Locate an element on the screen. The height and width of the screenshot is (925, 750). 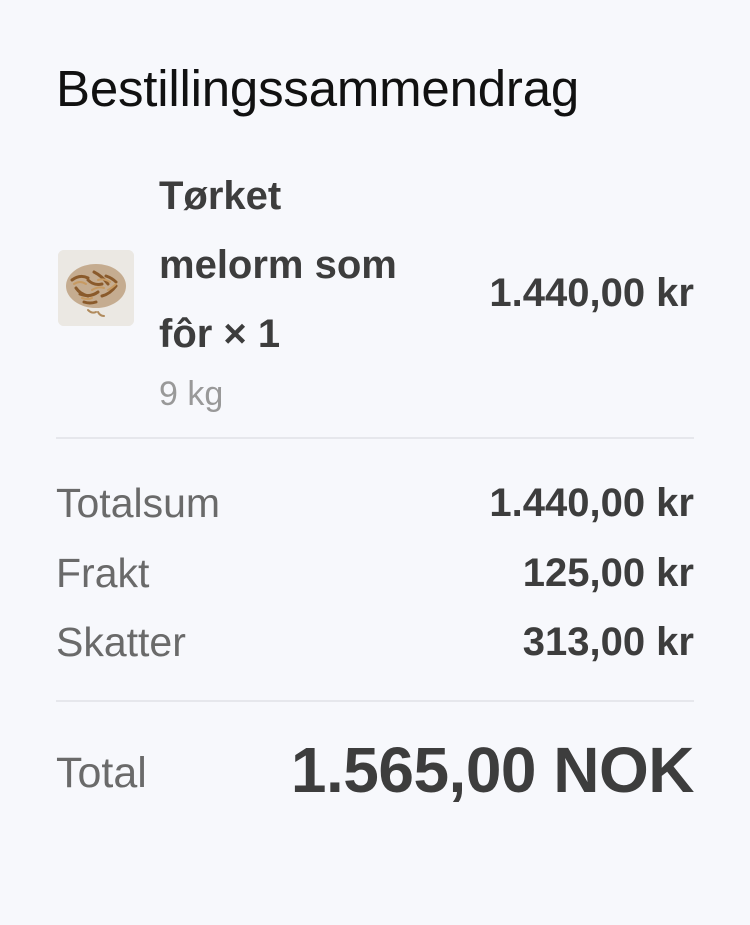
shipping-label: Frakt is located at coordinates (103, 573).